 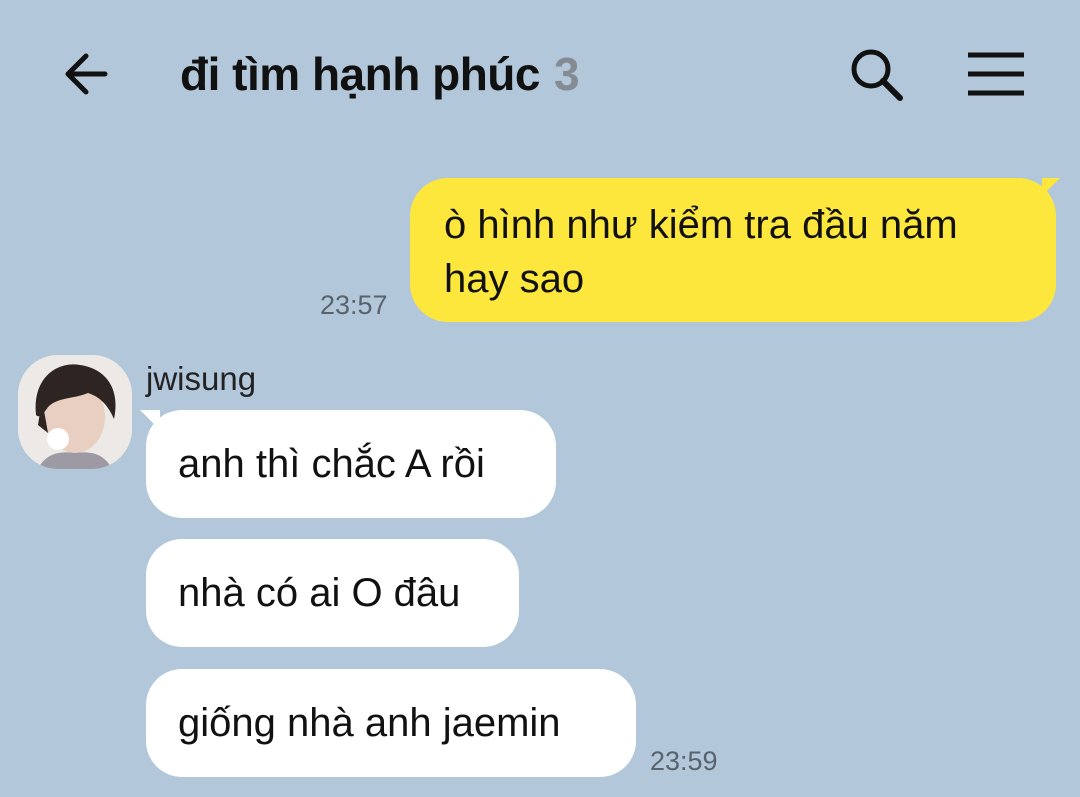 I want to click on search-button, so click(x=876, y=74).